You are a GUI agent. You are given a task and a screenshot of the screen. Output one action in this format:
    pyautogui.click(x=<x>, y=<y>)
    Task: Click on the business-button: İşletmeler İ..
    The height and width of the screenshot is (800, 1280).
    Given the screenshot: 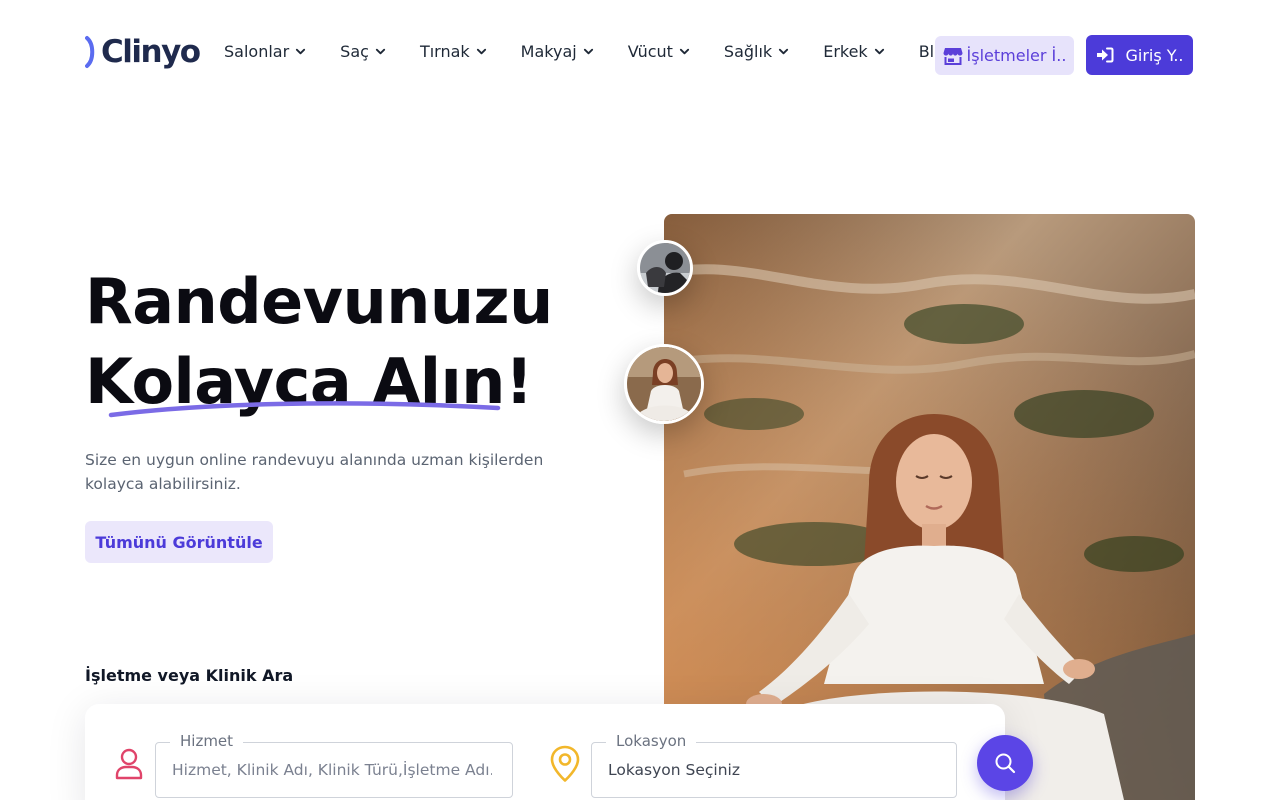 What is the action you would take?
    pyautogui.click(x=1004, y=55)
    